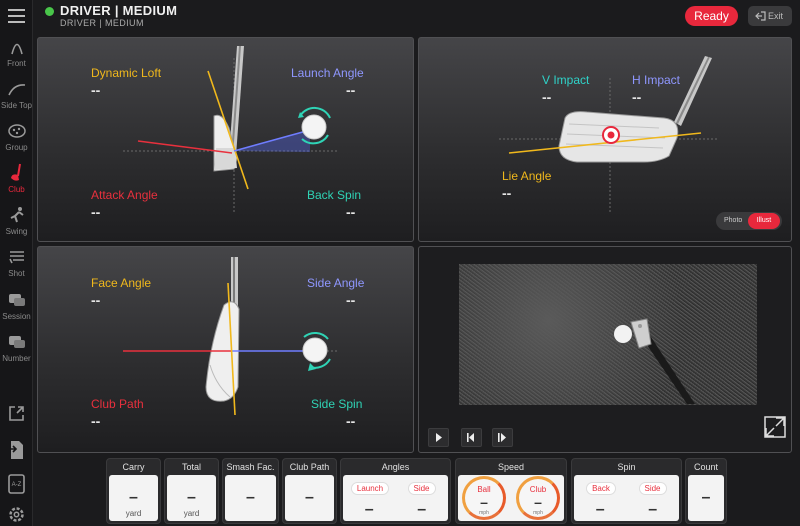  I want to click on page-title: DRIVER | MEDIUM, so click(119, 10).